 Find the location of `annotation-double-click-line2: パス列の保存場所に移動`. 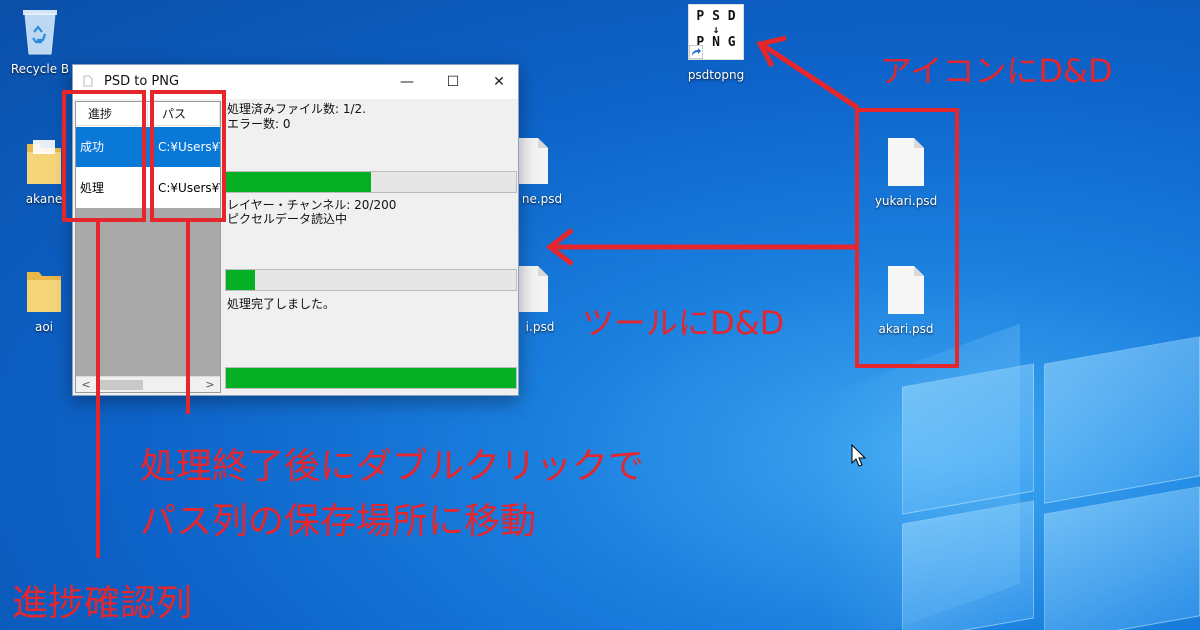

annotation-double-click-line2: パス列の保存場所に移動 is located at coordinates (338, 521).